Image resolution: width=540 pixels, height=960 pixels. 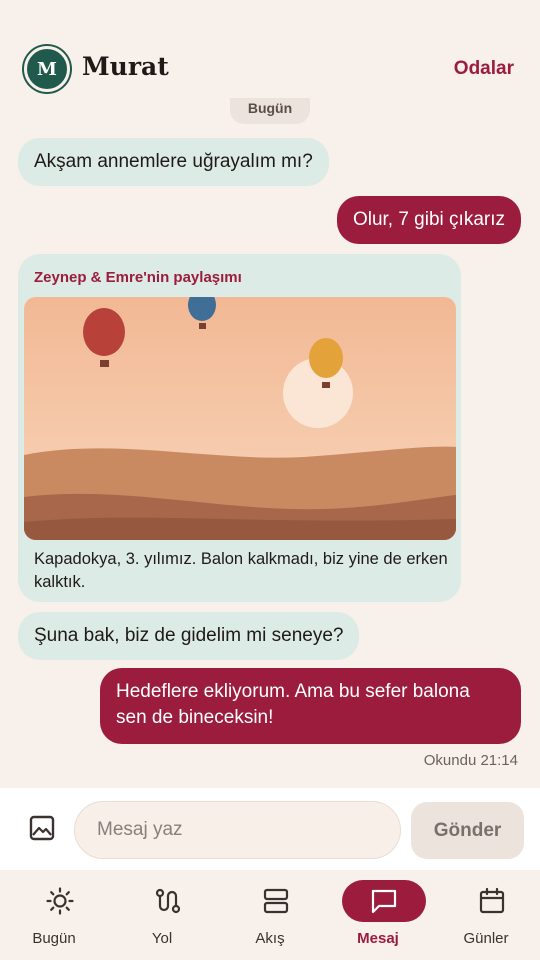 I want to click on calendar-icon, so click(x=492, y=901).